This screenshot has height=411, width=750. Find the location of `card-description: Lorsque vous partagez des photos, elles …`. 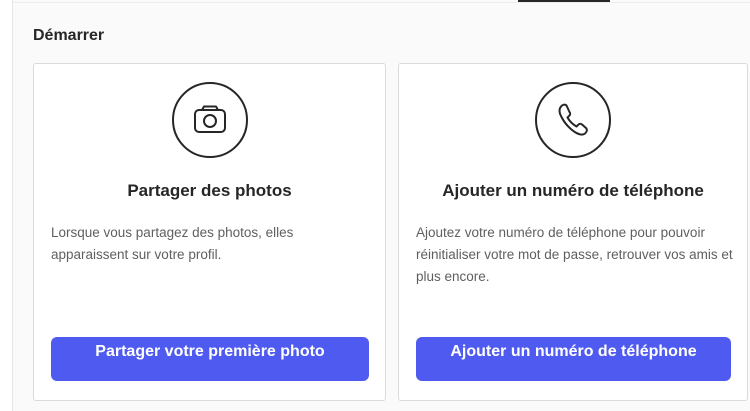

card-description: Lorsque vous partagez des photos, elles … is located at coordinates (172, 243).